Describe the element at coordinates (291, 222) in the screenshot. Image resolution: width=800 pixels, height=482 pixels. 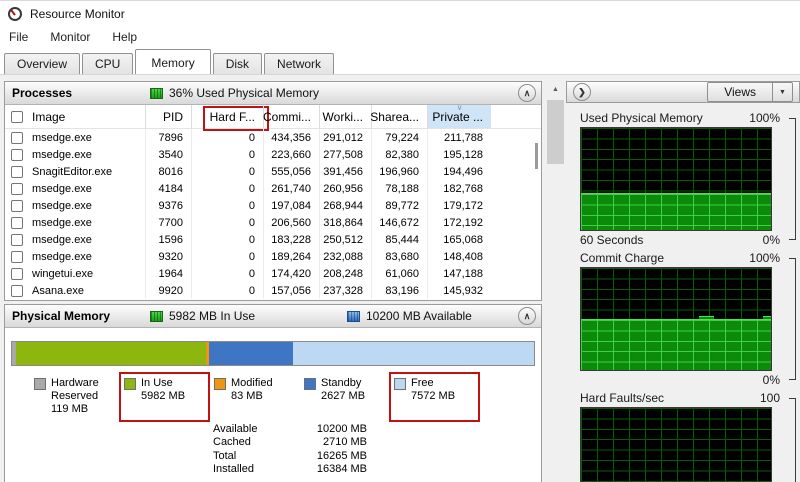
I see `process-commit: 206,560` at that location.